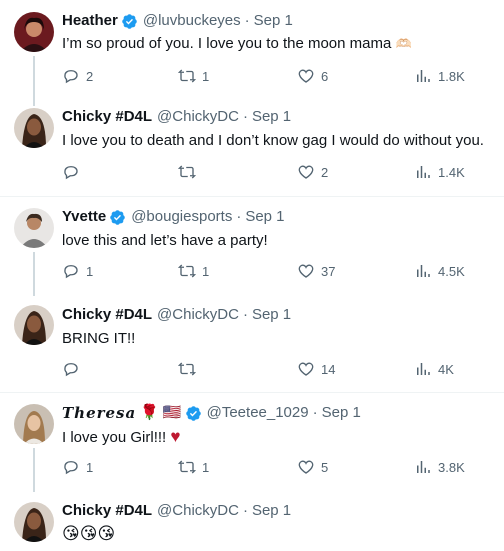  What do you see at coordinates (267, 77) in the screenshot?
I see `tweet-actions: 2 1 6 1.8K` at bounding box center [267, 77].